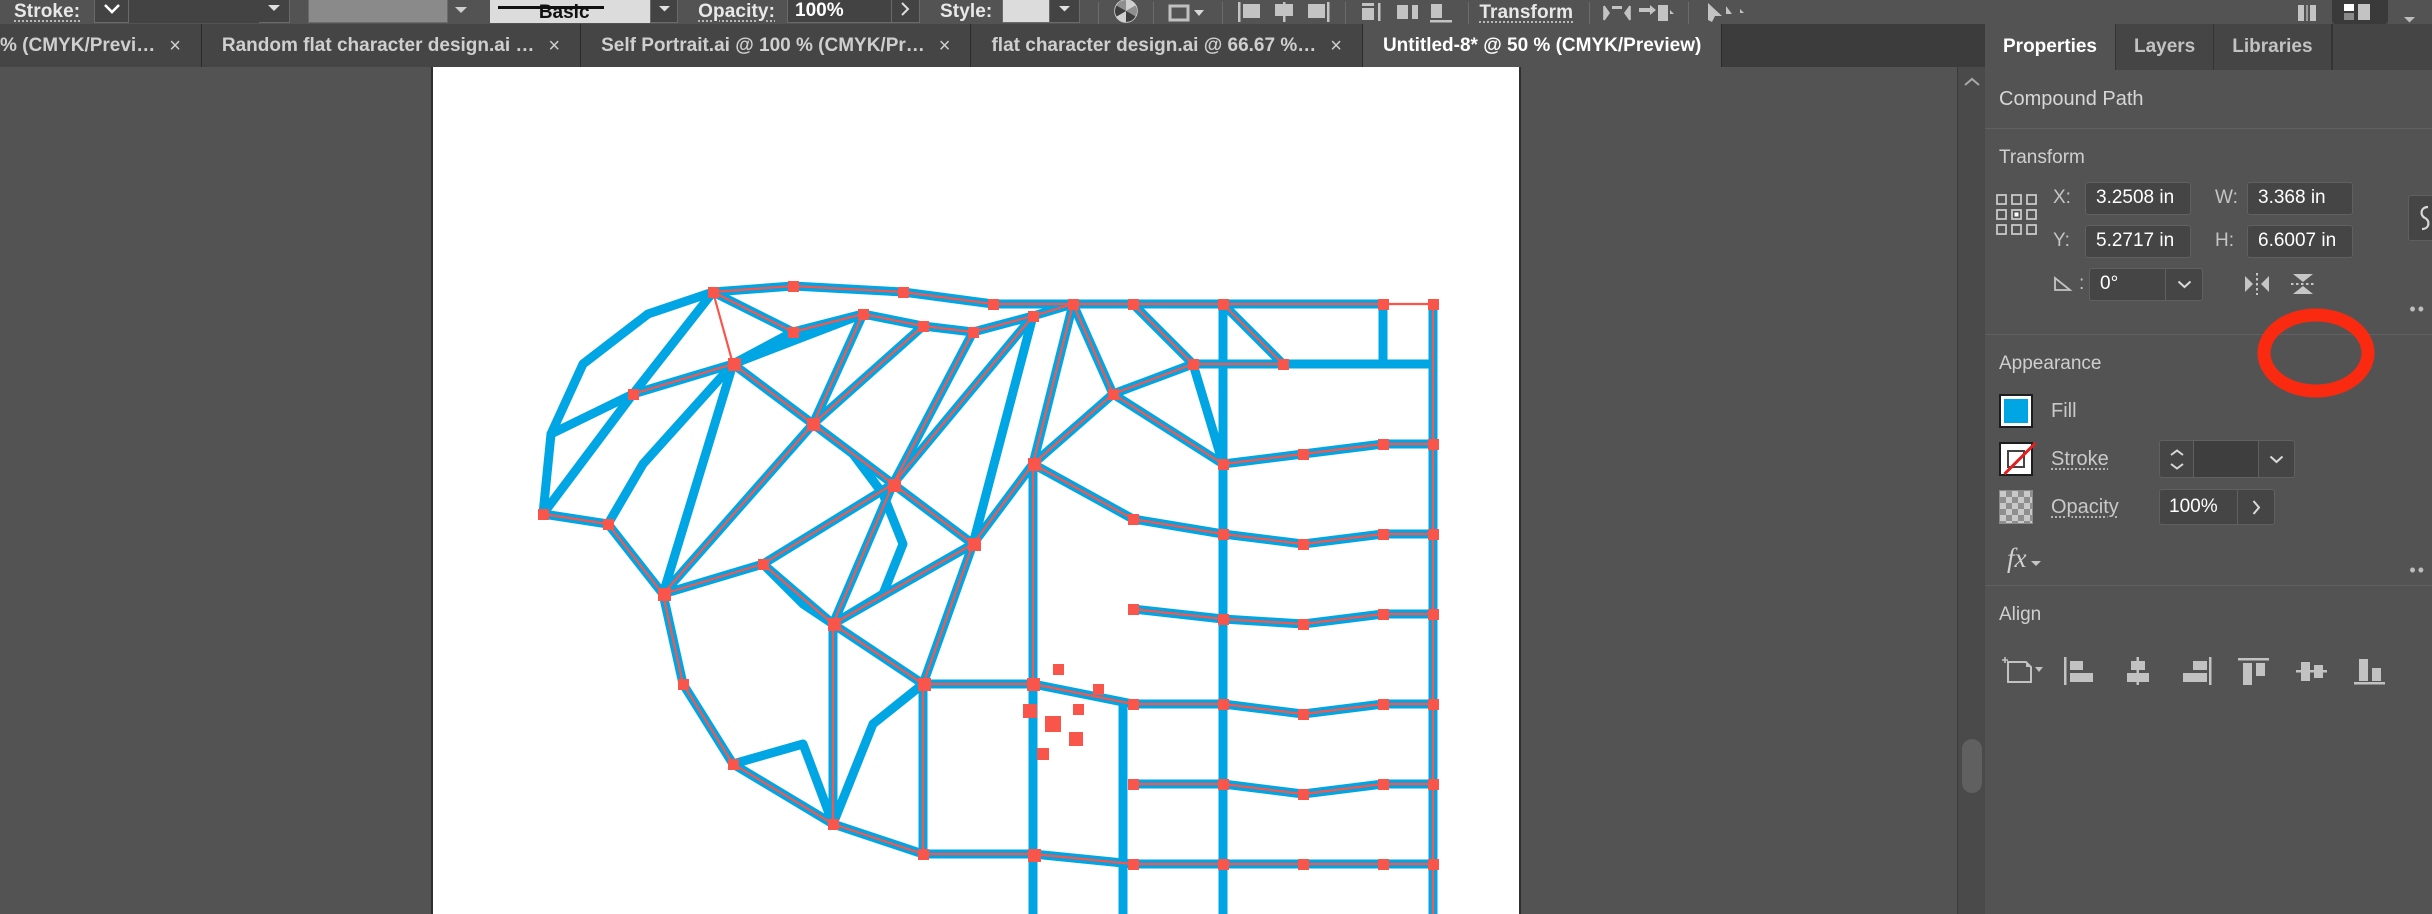  I want to click on stroke-weight-dropdown-icon, so click(461, 11).